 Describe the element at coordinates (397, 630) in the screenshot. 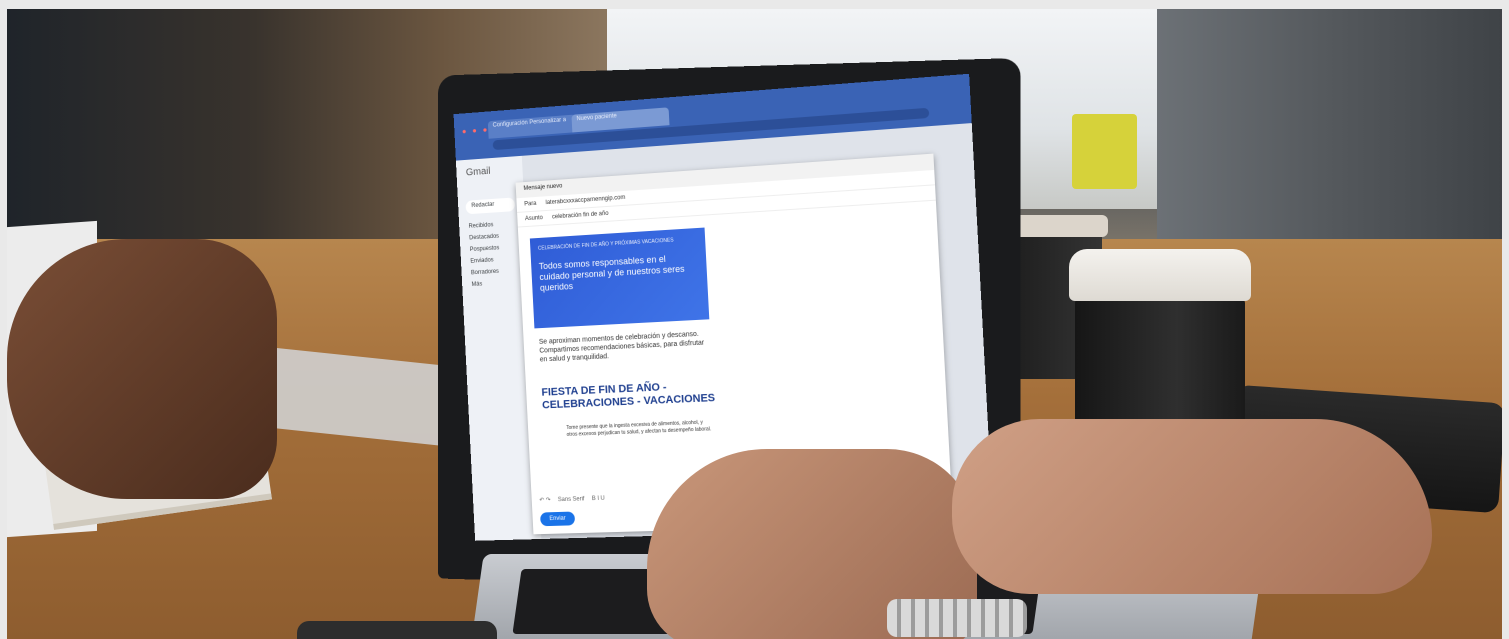

I see `phone-icon` at that location.